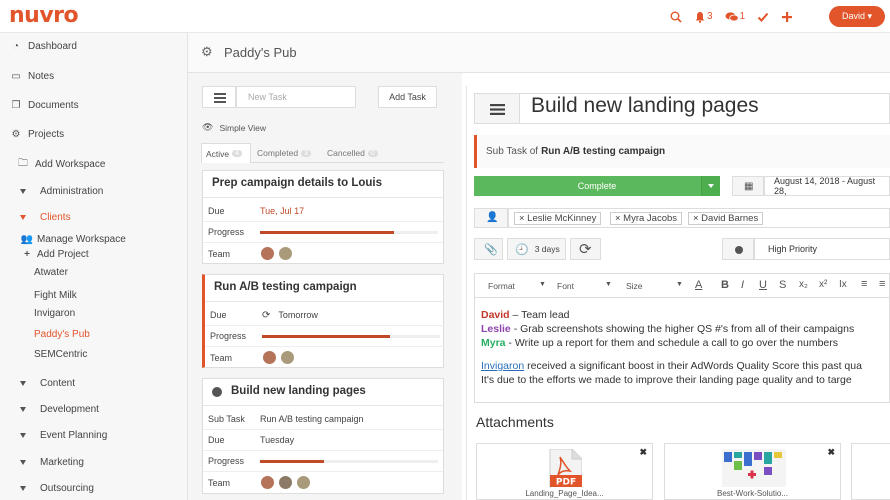  Describe the element at coordinates (501, 286) in the screenshot. I see `format-select: Format` at that location.